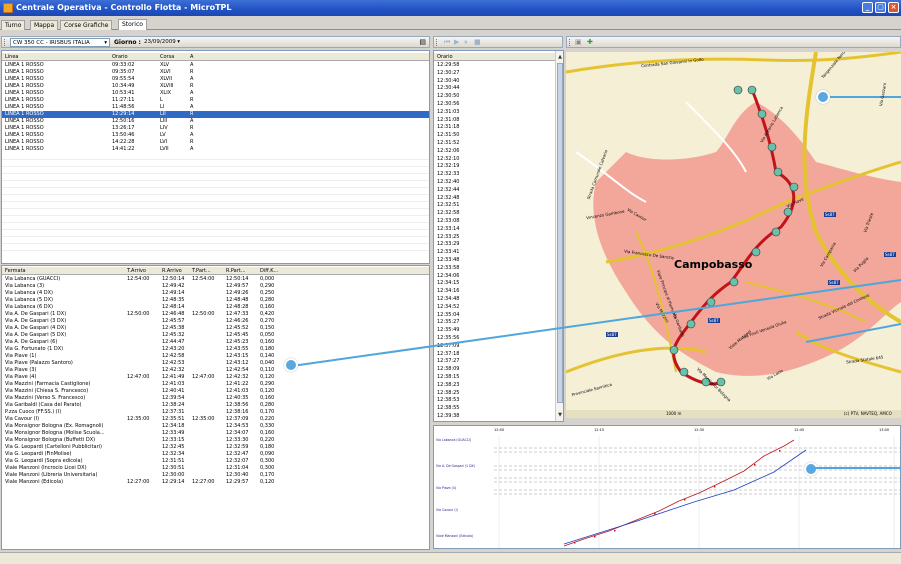 The width and height of the screenshot is (901, 564). Describe the element at coordinates (466, 42) in the screenshot. I see `pause-icon: ⏸` at that location.